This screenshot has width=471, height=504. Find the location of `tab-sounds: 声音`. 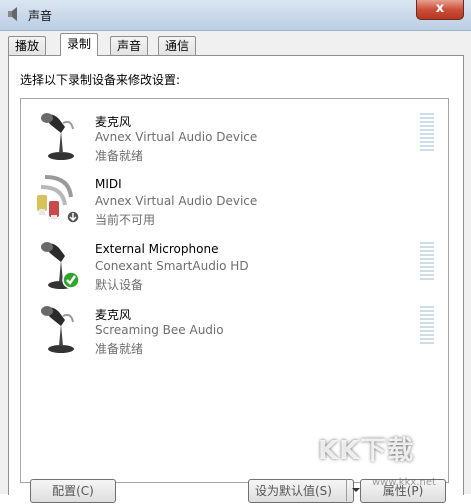

tab-sounds: 声音 is located at coordinates (129, 45).